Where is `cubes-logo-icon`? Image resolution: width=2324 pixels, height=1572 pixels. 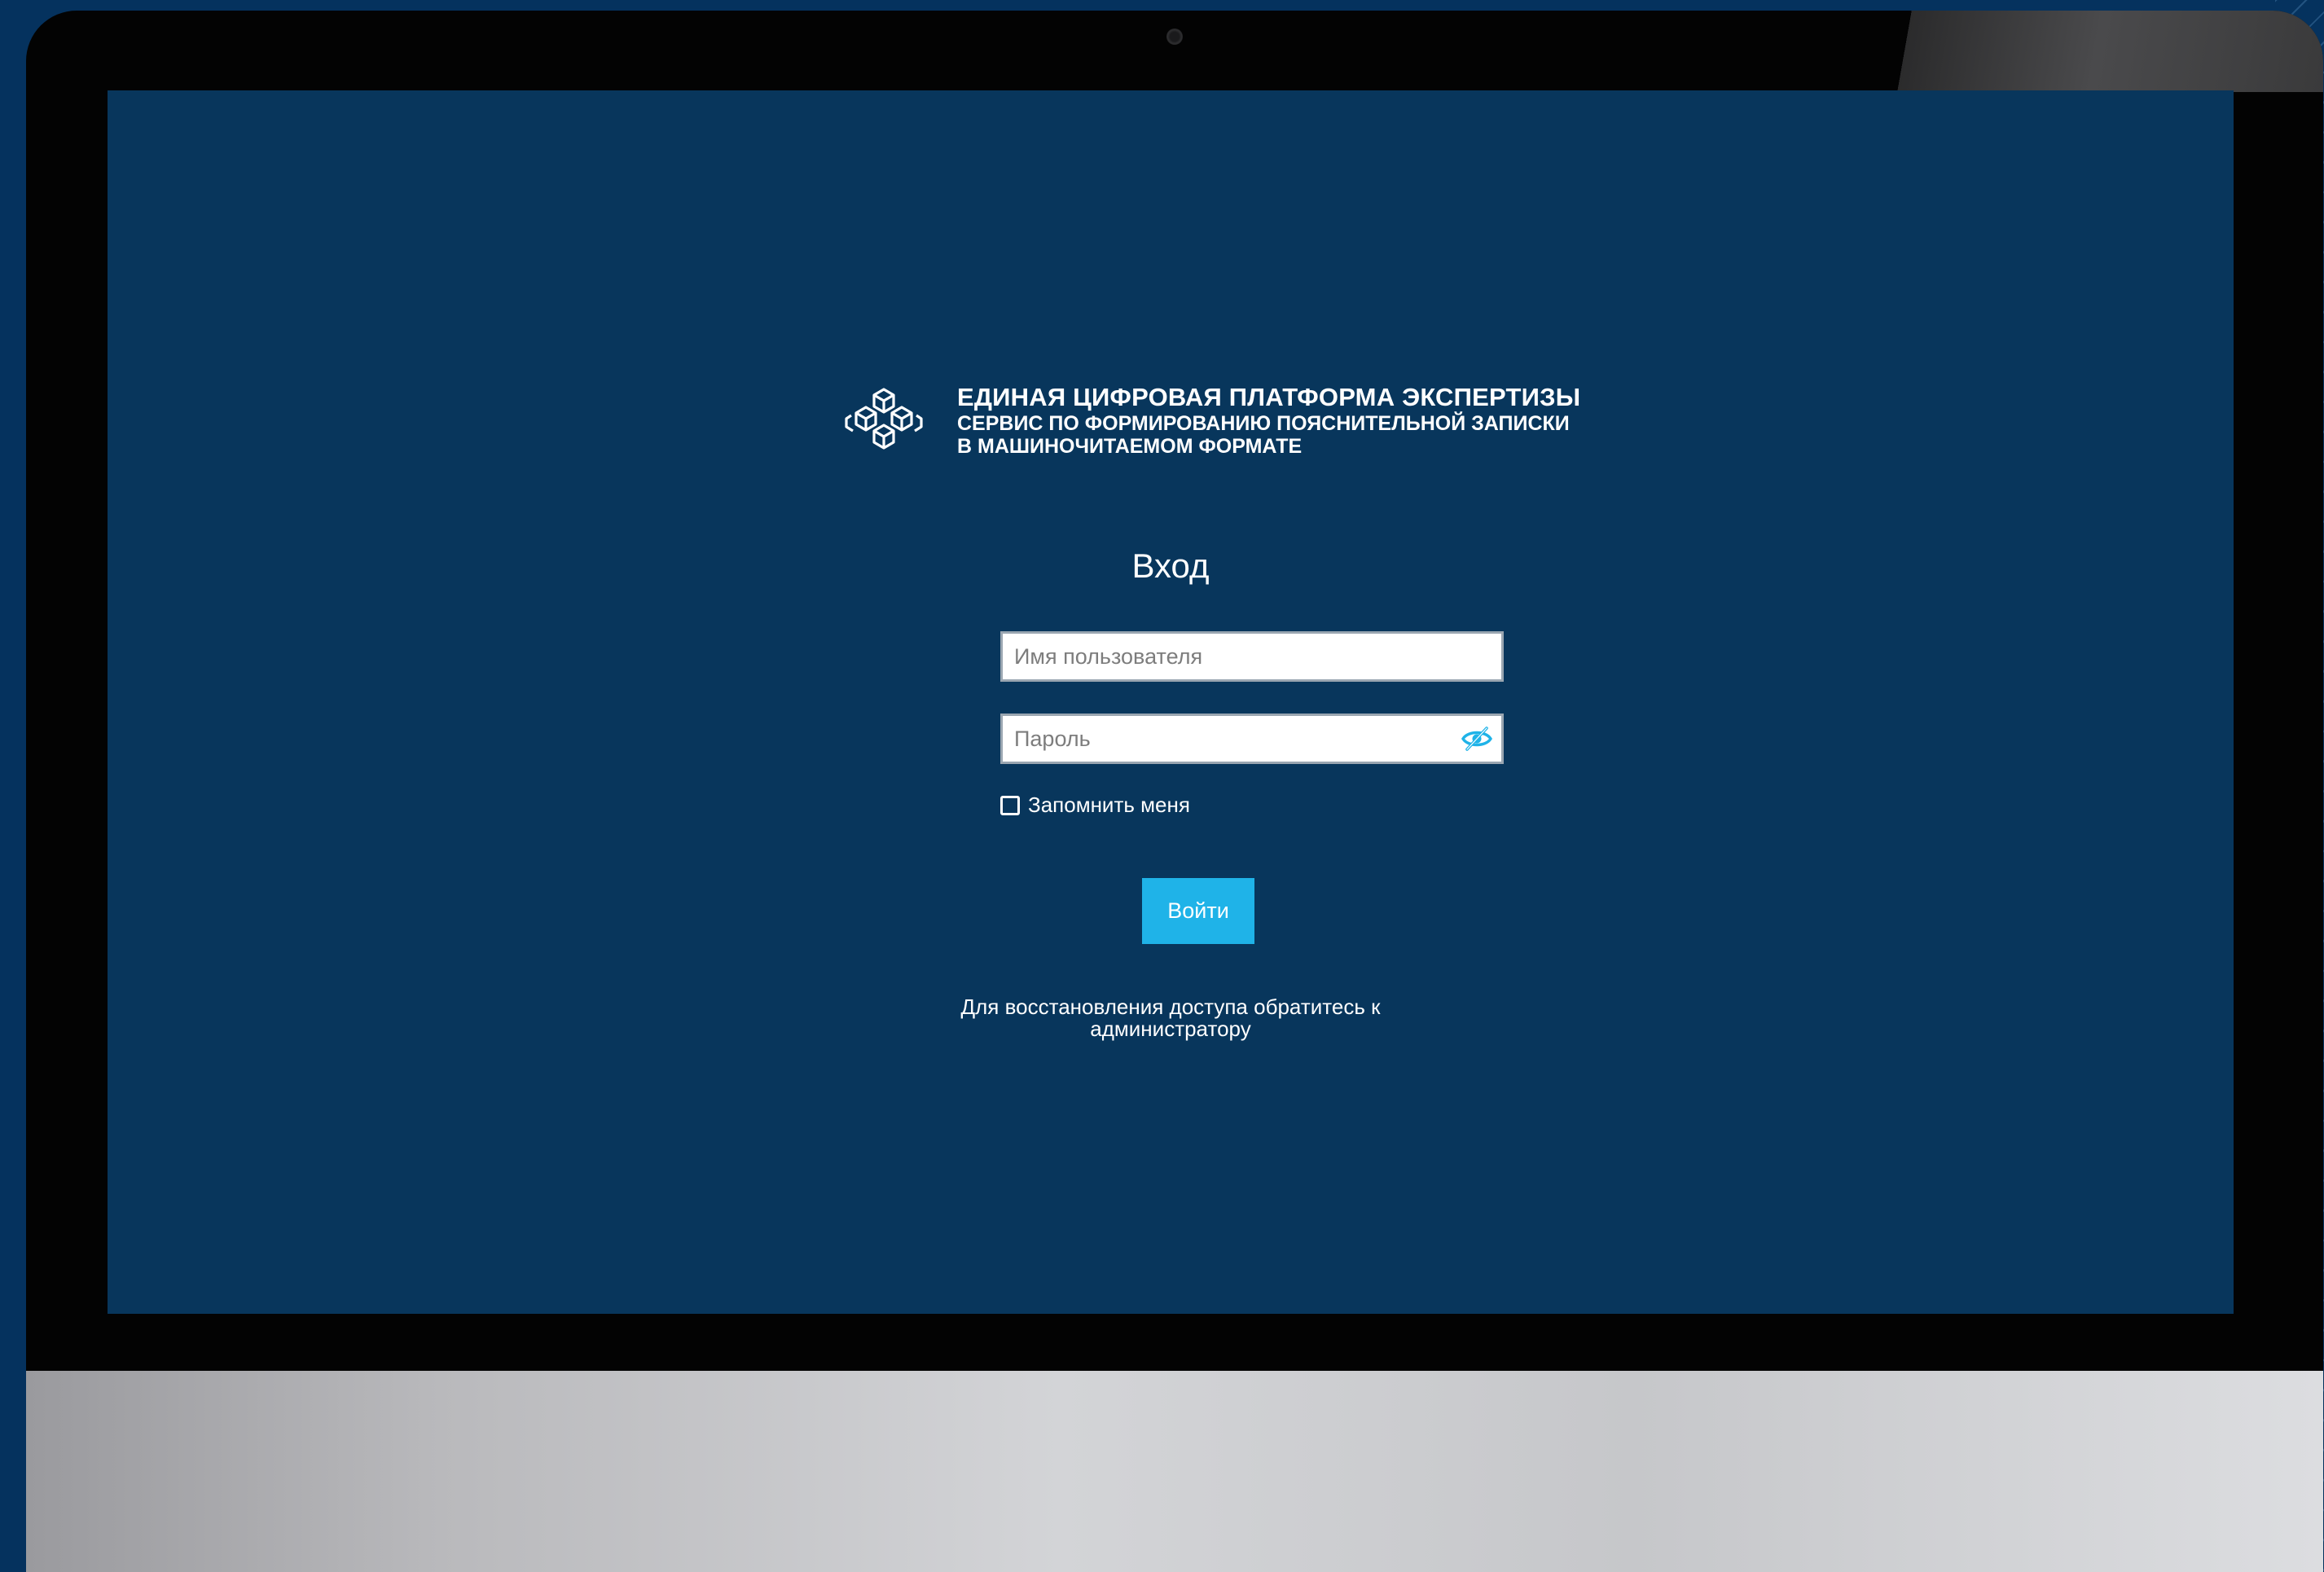 cubes-logo-icon is located at coordinates (884, 420).